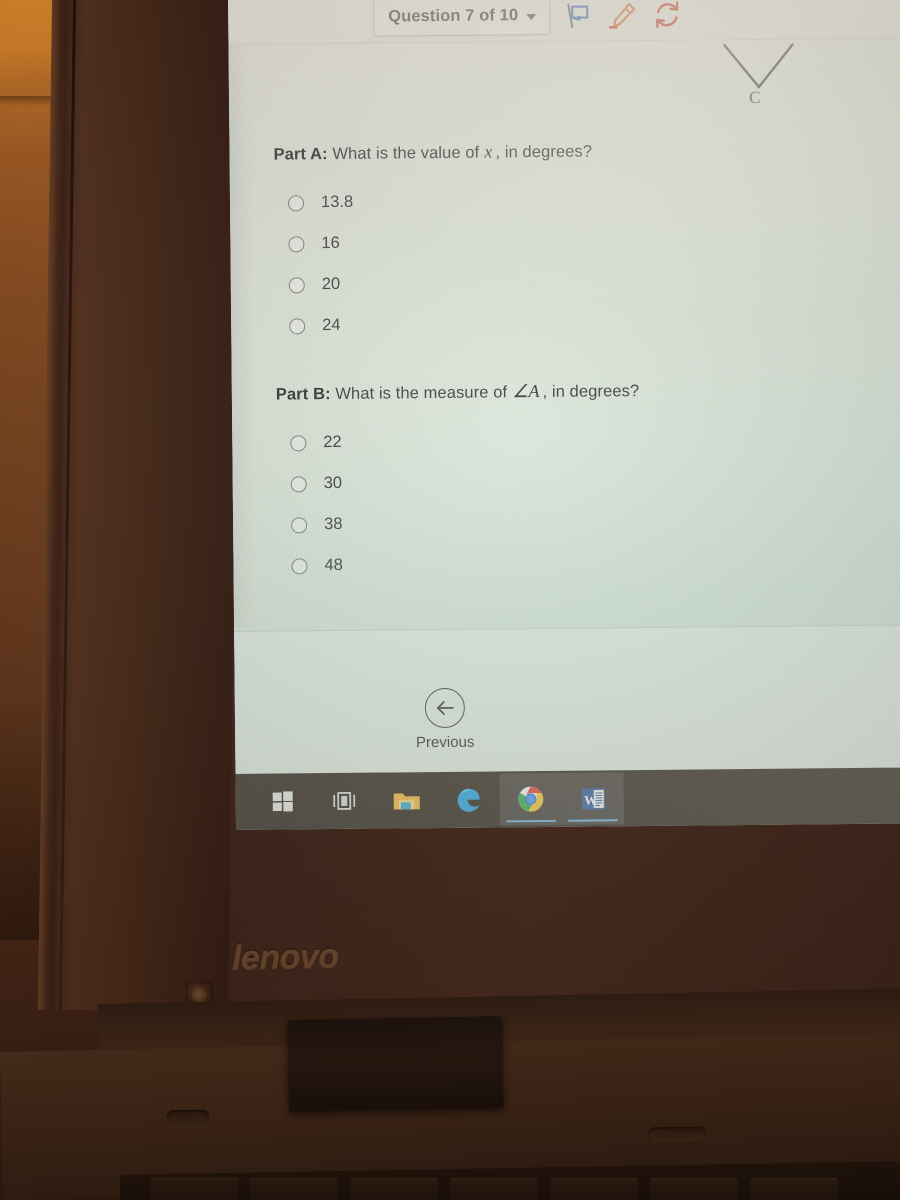 Image resolution: width=900 pixels, height=1200 pixels. I want to click on triangle-diagram: C, so click(759, 79).